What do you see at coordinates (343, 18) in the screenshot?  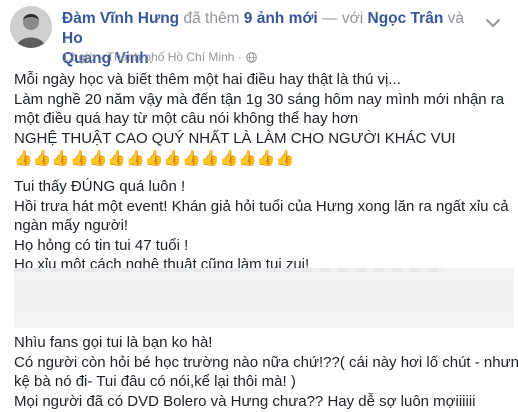 I see `with-text: — với` at bounding box center [343, 18].